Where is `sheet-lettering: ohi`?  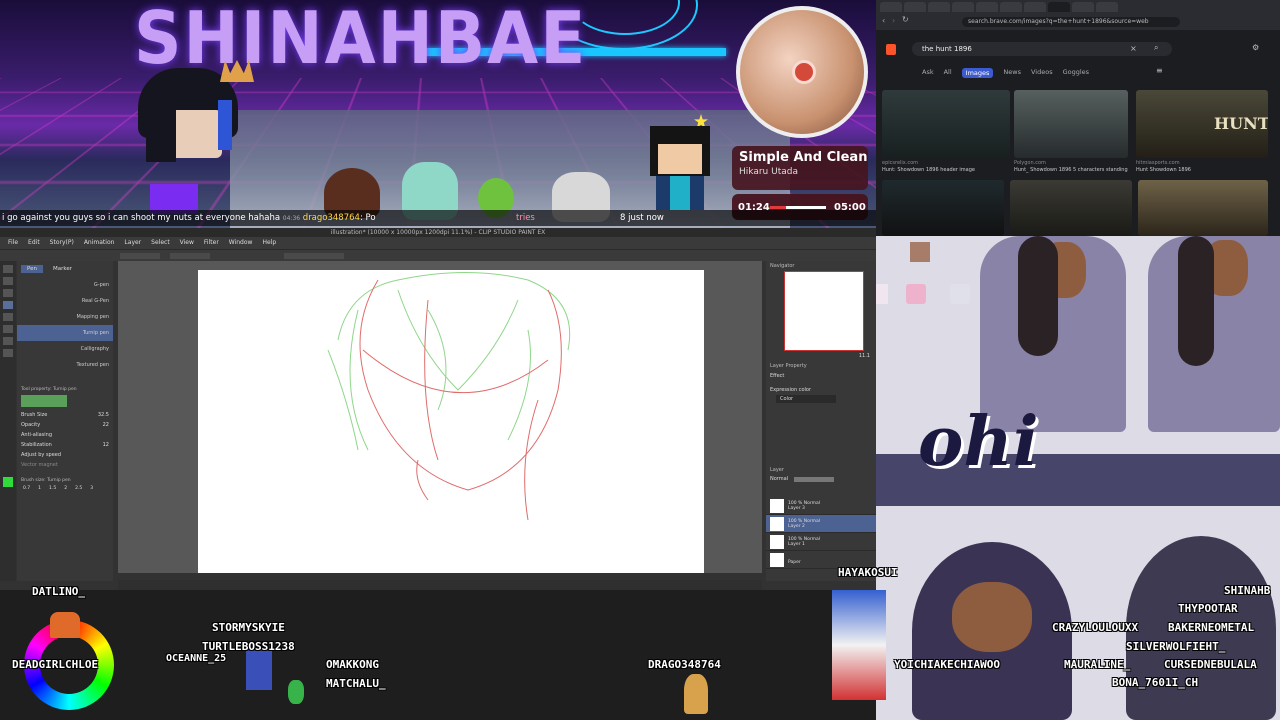 sheet-lettering: ohi is located at coordinates (978, 442).